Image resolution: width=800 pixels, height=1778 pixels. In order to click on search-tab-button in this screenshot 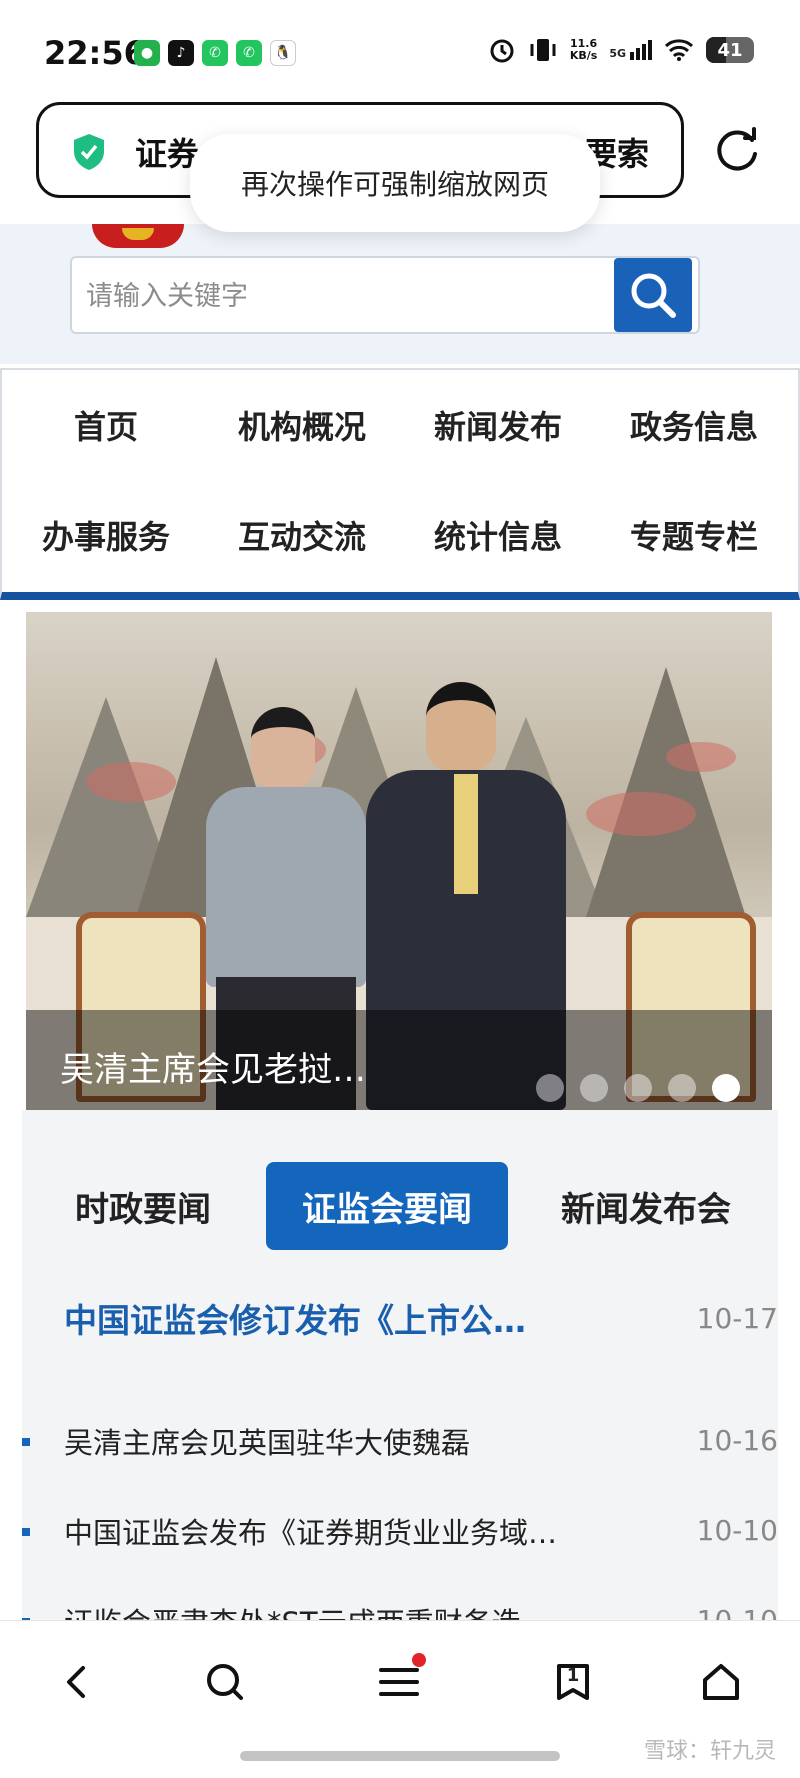, I will do `click(225, 1682)`.